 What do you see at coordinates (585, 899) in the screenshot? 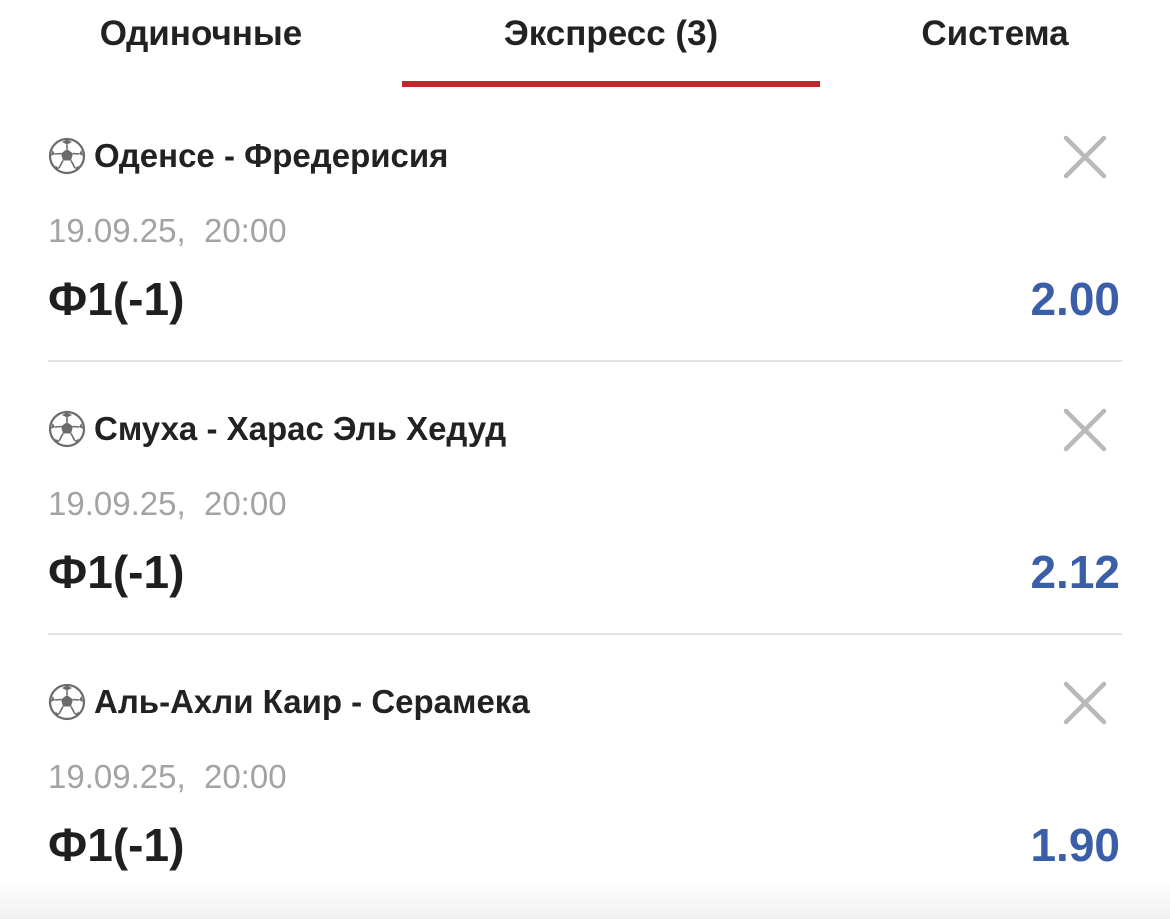
I see `bottom-panel-shadow` at bounding box center [585, 899].